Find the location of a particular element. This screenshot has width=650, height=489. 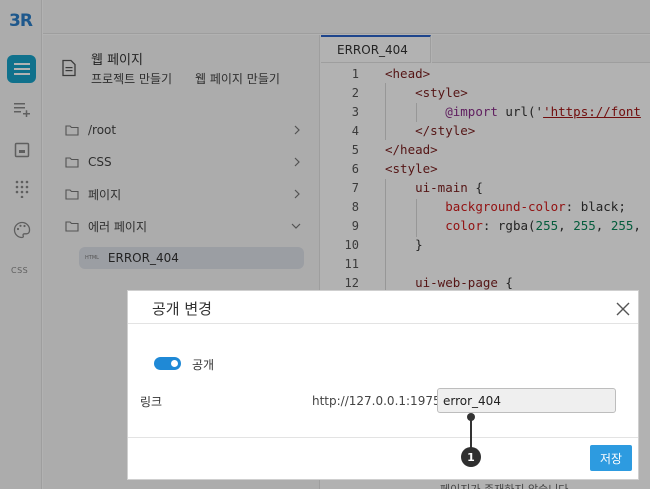

public-toggle-label: 공개 is located at coordinates (203, 365).